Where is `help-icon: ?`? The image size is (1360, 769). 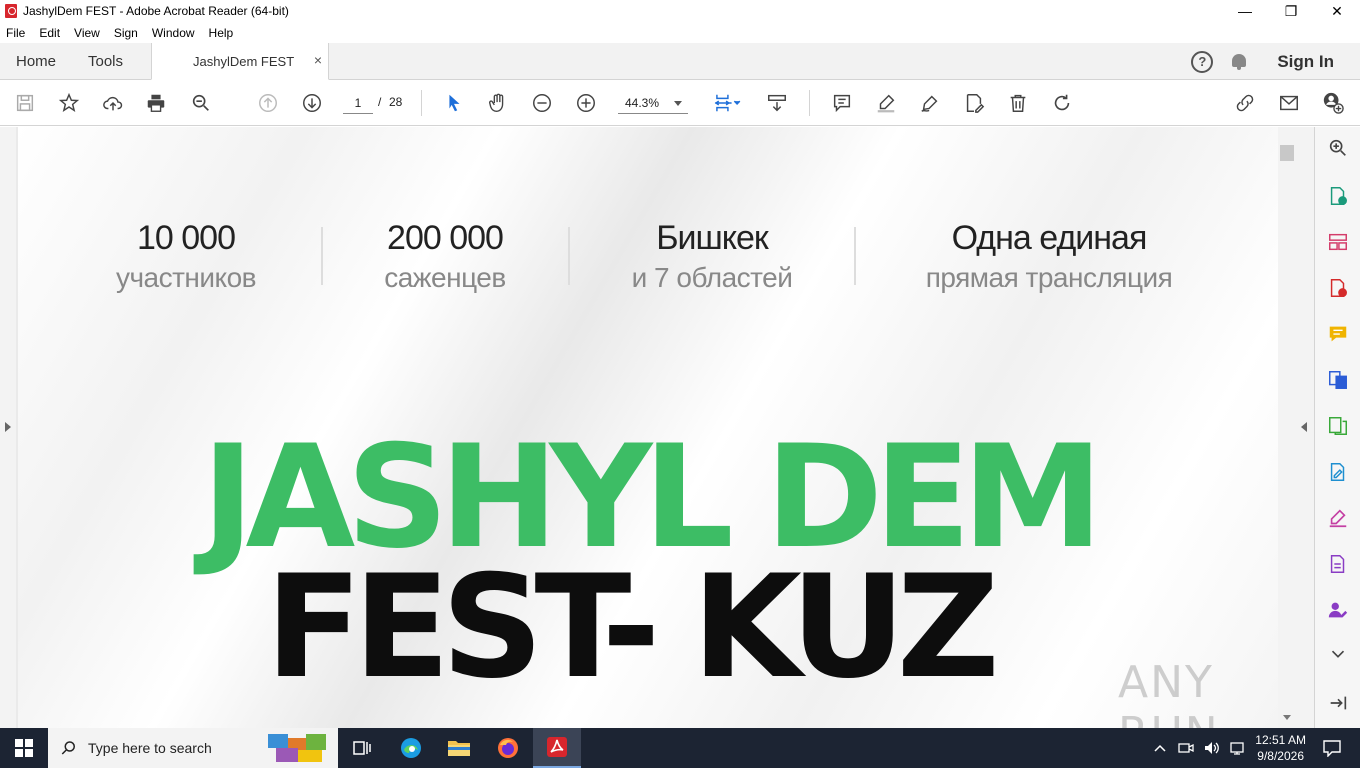
help-icon: ? is located at coordinates (1202, 61).